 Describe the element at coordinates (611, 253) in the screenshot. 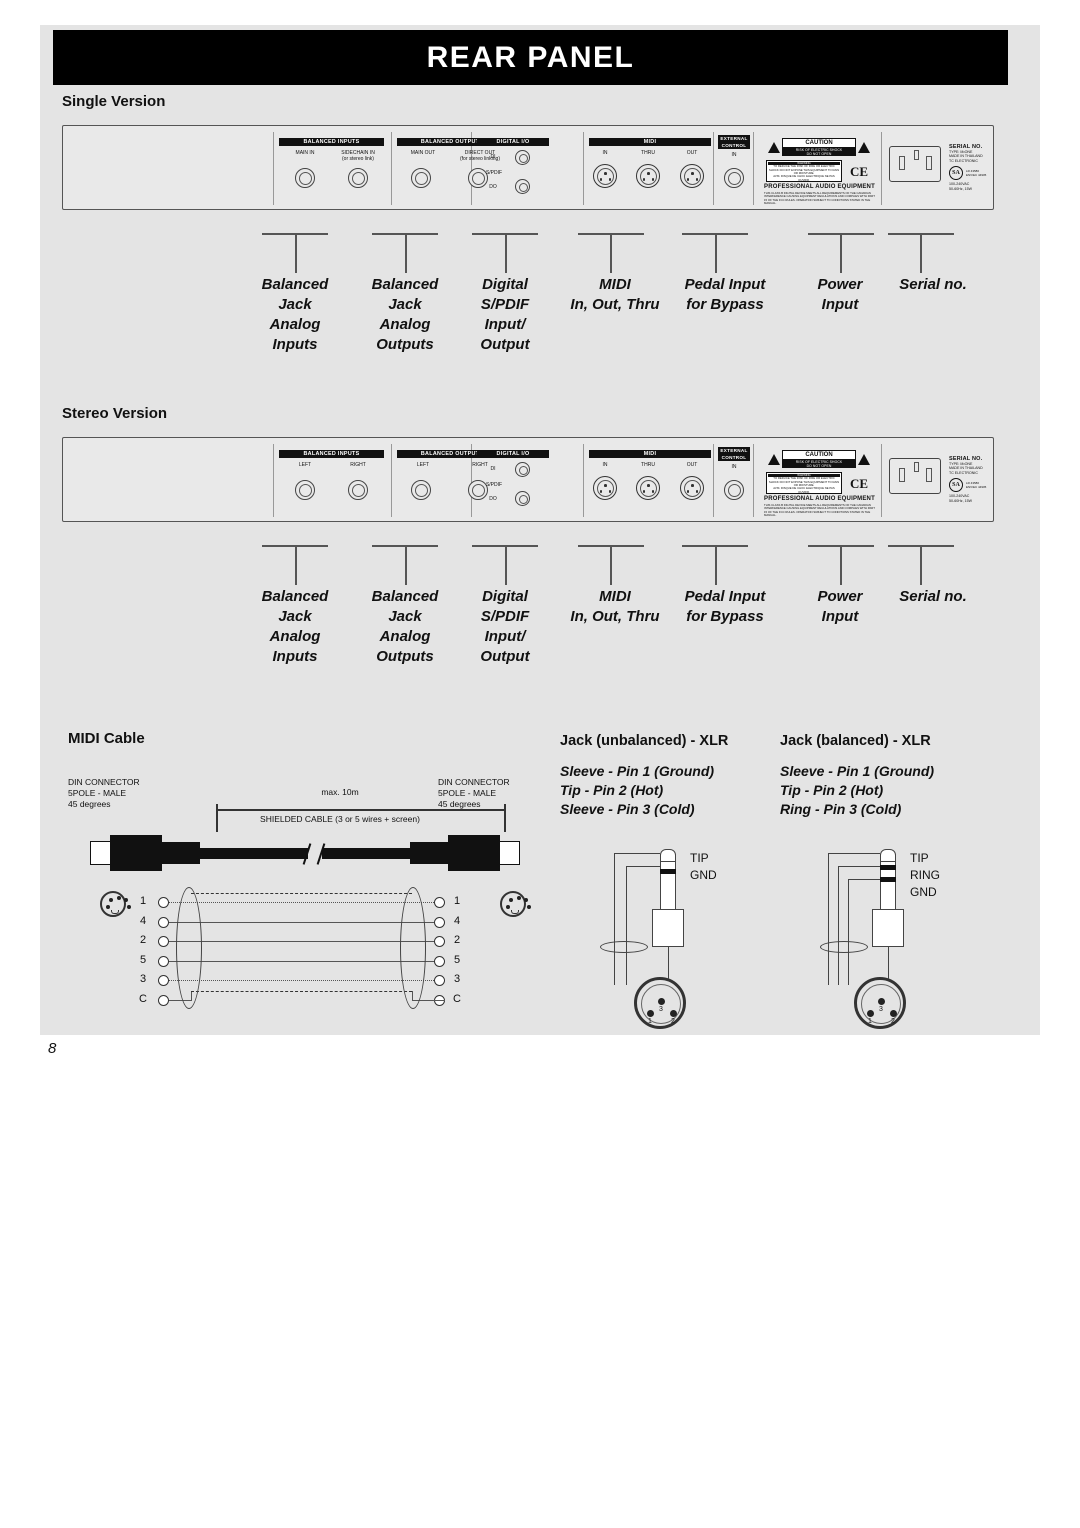

I see `single-callout-4-stem` at that location.